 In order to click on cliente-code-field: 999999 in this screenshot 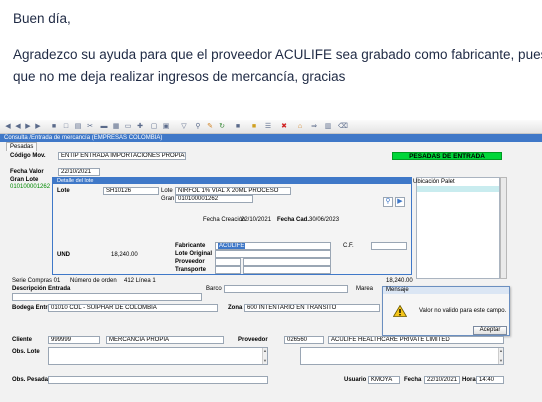, I will do `click(74, 340)`.